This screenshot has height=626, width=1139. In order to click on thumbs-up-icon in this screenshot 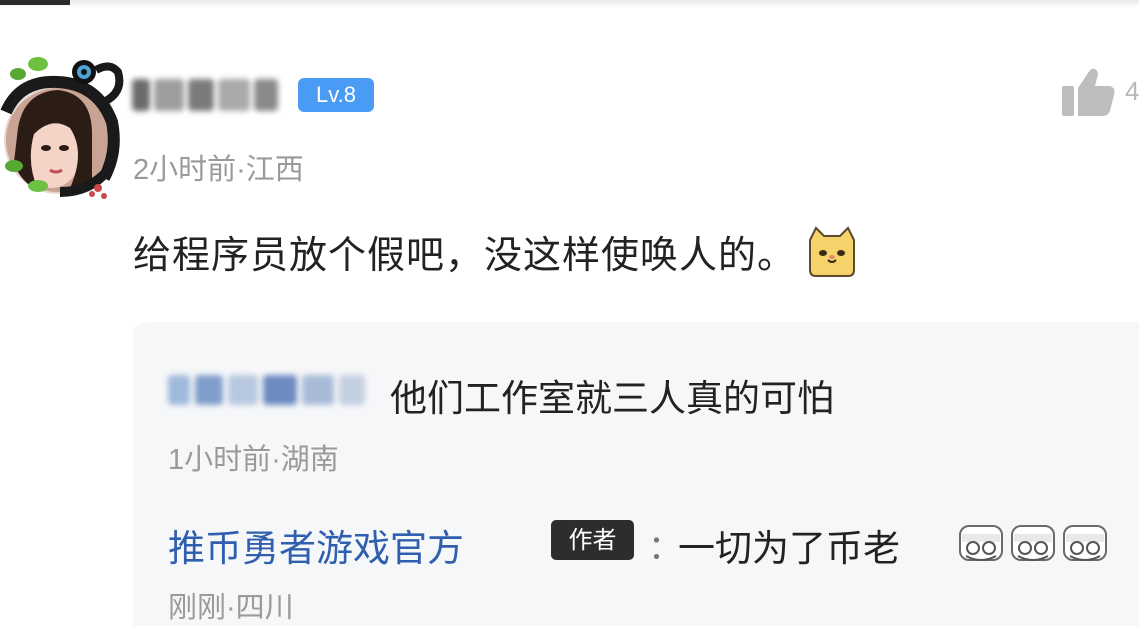, I will do `click(1088, 92)`.